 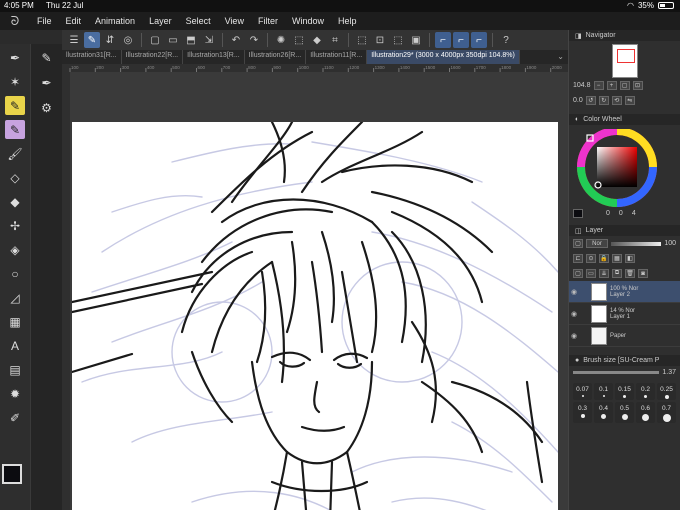 I want to click on loading-icon: ✺, so click(x=281, y=40).